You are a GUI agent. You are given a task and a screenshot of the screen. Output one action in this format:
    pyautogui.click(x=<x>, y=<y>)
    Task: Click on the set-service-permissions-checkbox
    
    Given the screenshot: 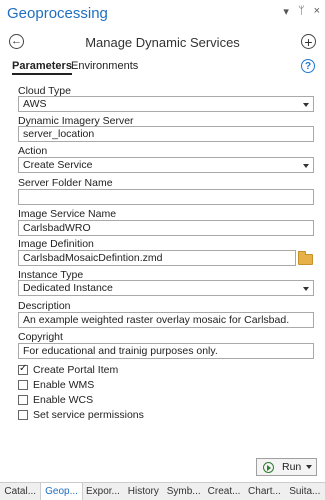 What is the action you would take?
    pyautogui.click(x=23, y=415)
    